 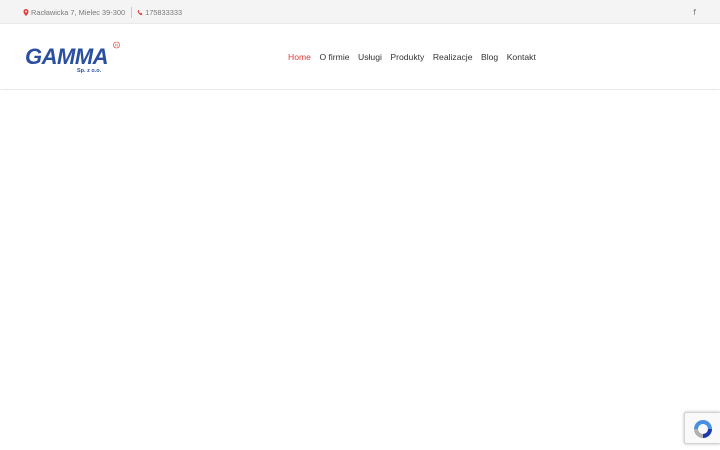 I want to click on recaptcha-icon, so click(x=703, y=429).